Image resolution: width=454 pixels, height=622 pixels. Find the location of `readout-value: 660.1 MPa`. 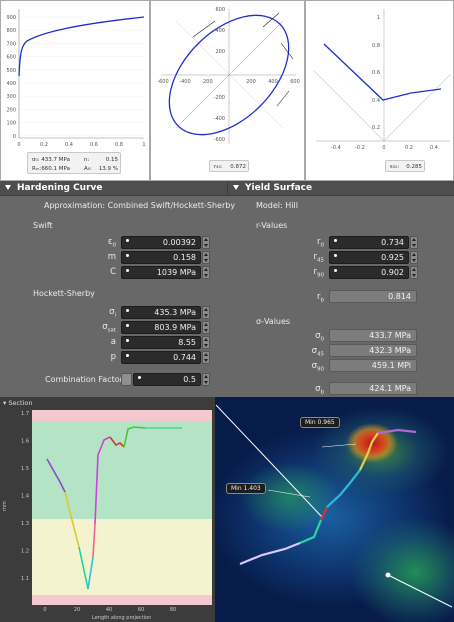

readout-value: 660.1 MPa is located at coordinates (55, 169).